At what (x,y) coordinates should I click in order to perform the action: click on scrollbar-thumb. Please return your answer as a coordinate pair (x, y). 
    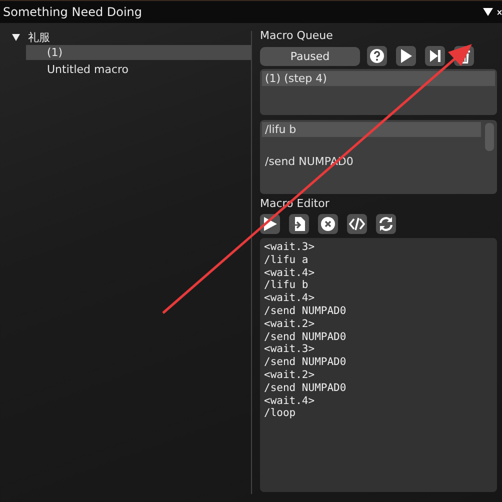
    Looking at the image, I should click on (489, 137).